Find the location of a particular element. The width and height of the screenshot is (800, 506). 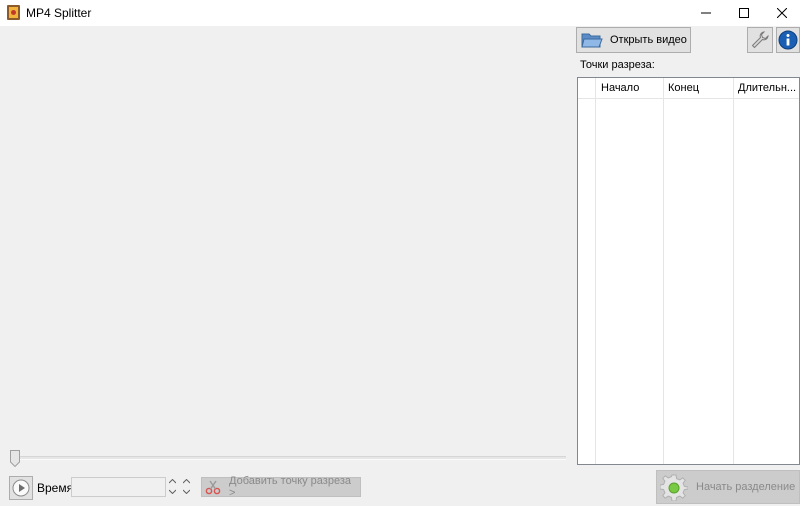

start-split-button: Начать разделение is located at coordinates (728, 487).